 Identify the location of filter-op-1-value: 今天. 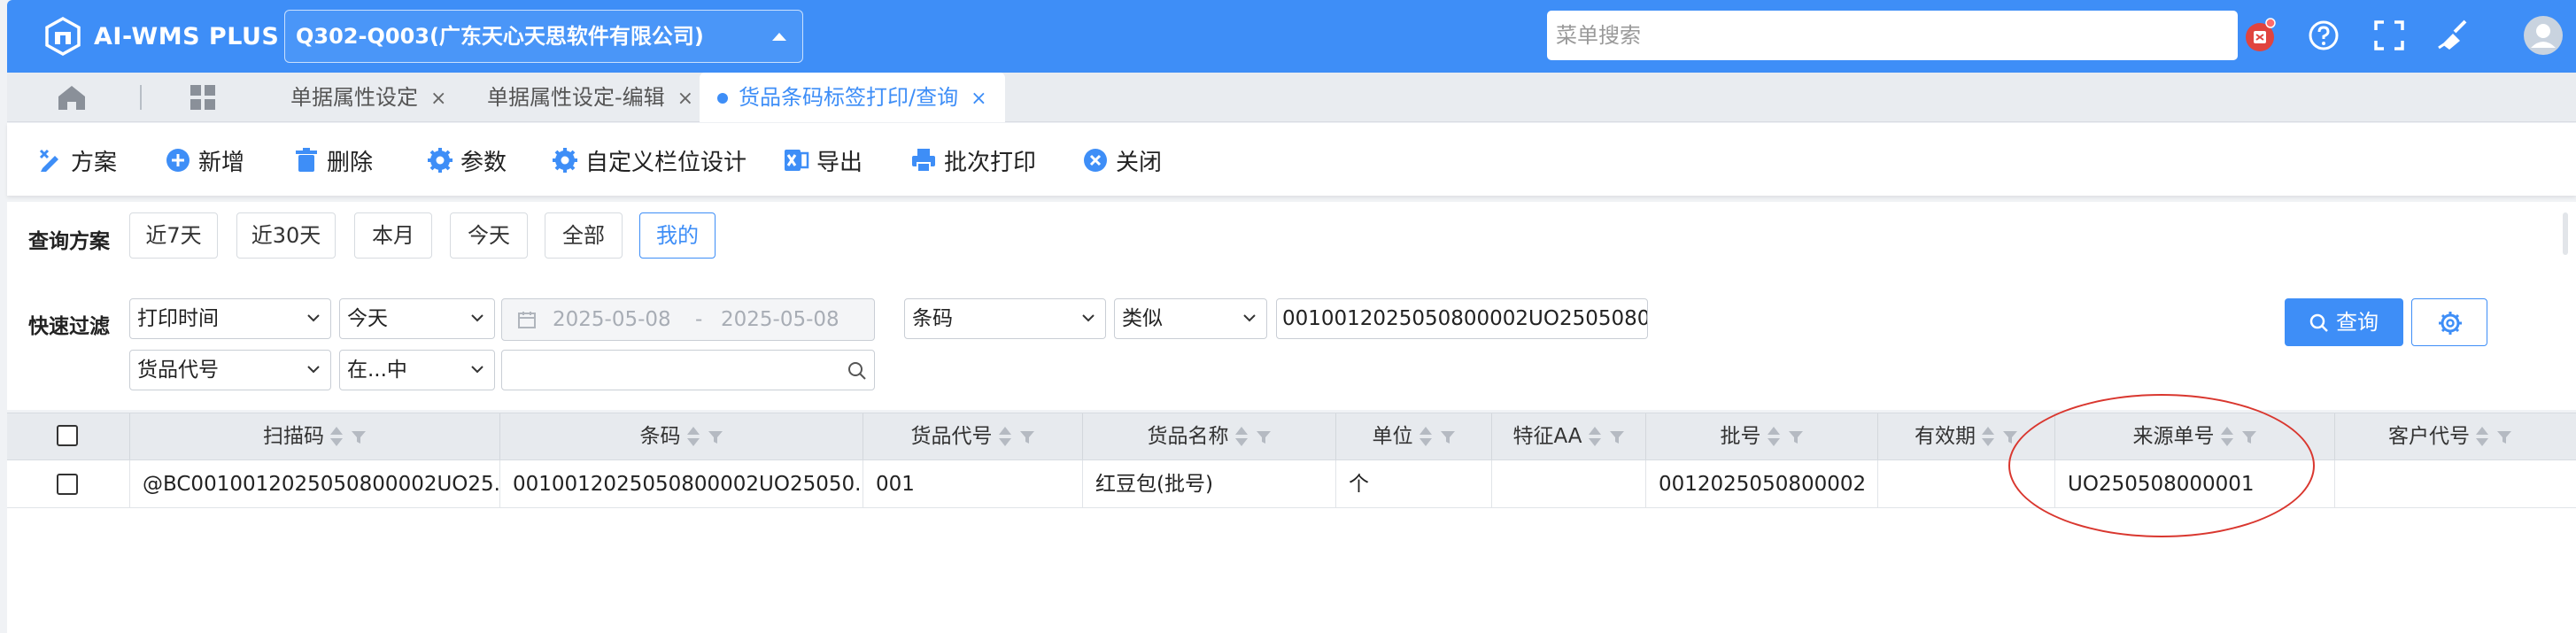
(367, 318).